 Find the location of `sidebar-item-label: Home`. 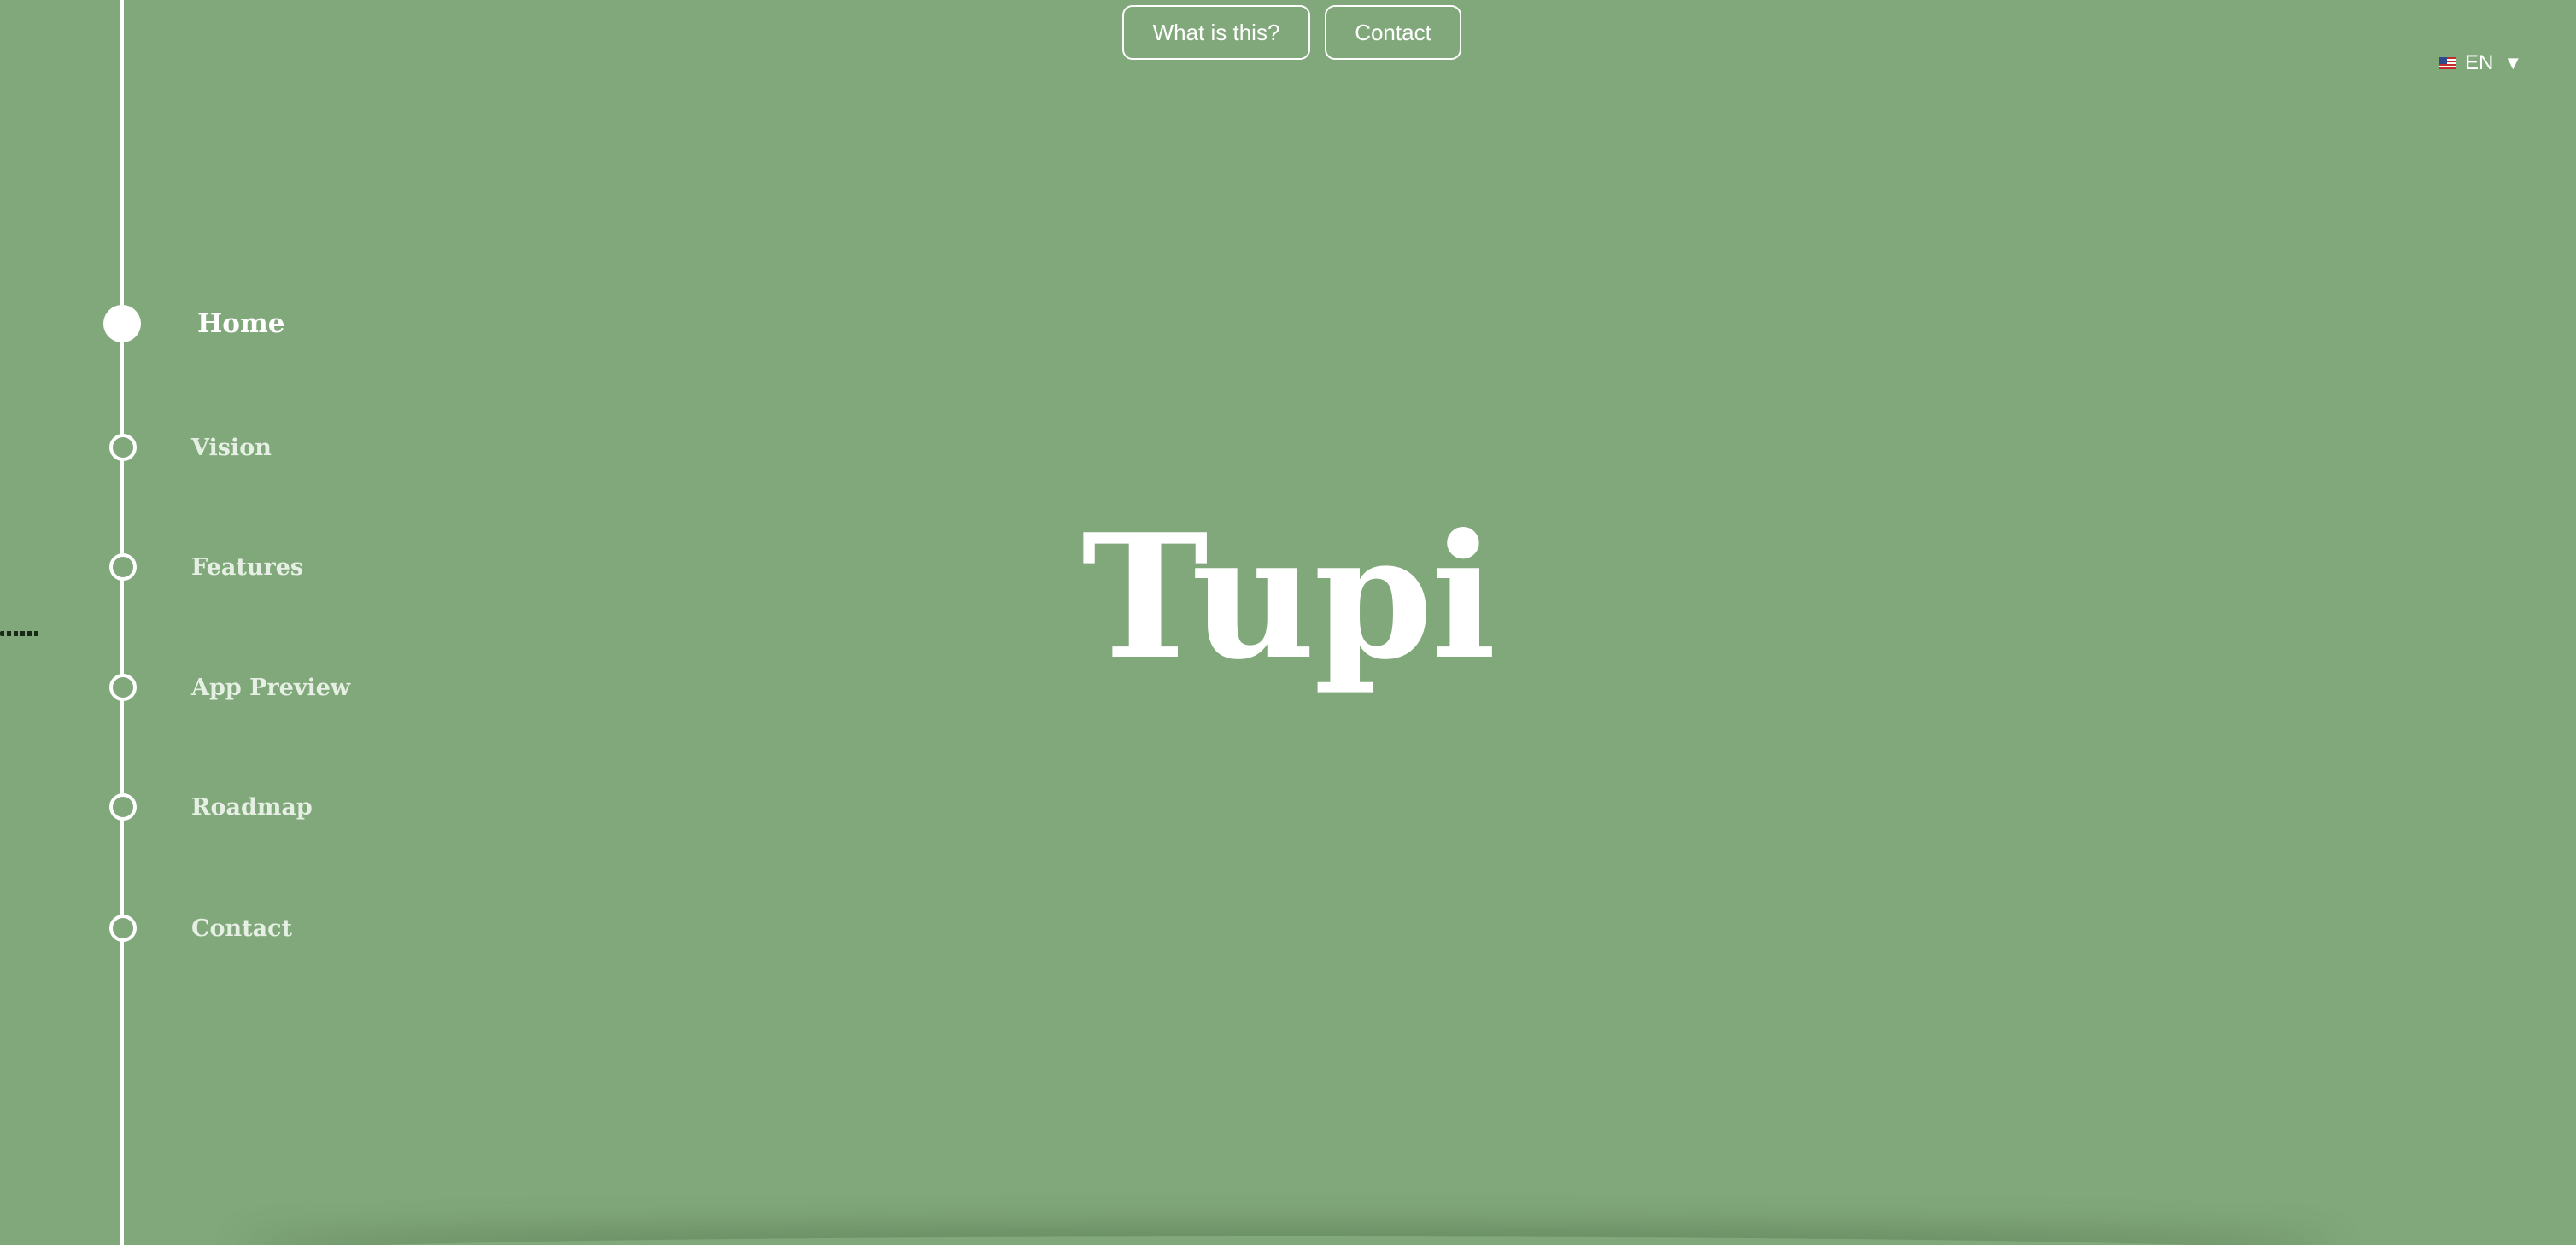

sidebar-item-label: Home is located at coordinates (241, 324).